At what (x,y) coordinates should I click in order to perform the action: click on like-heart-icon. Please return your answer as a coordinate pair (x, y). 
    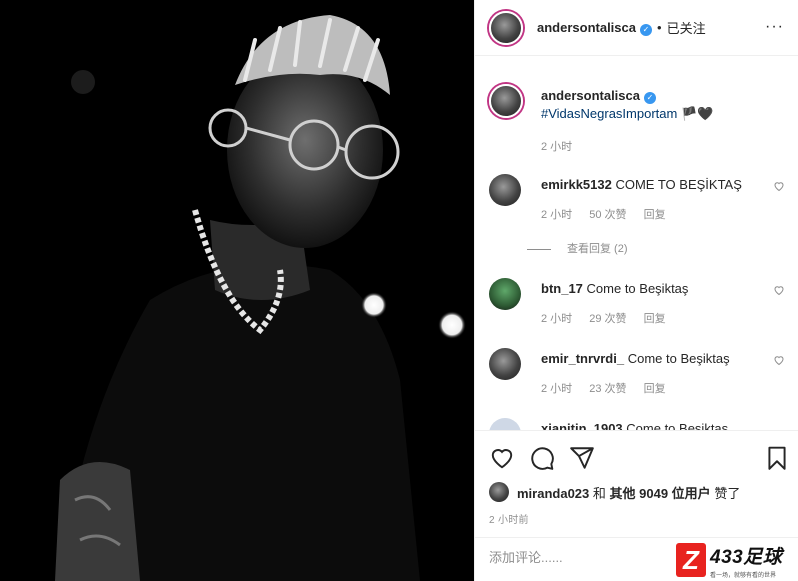
    Looking at the image, I should click on (502, 458).